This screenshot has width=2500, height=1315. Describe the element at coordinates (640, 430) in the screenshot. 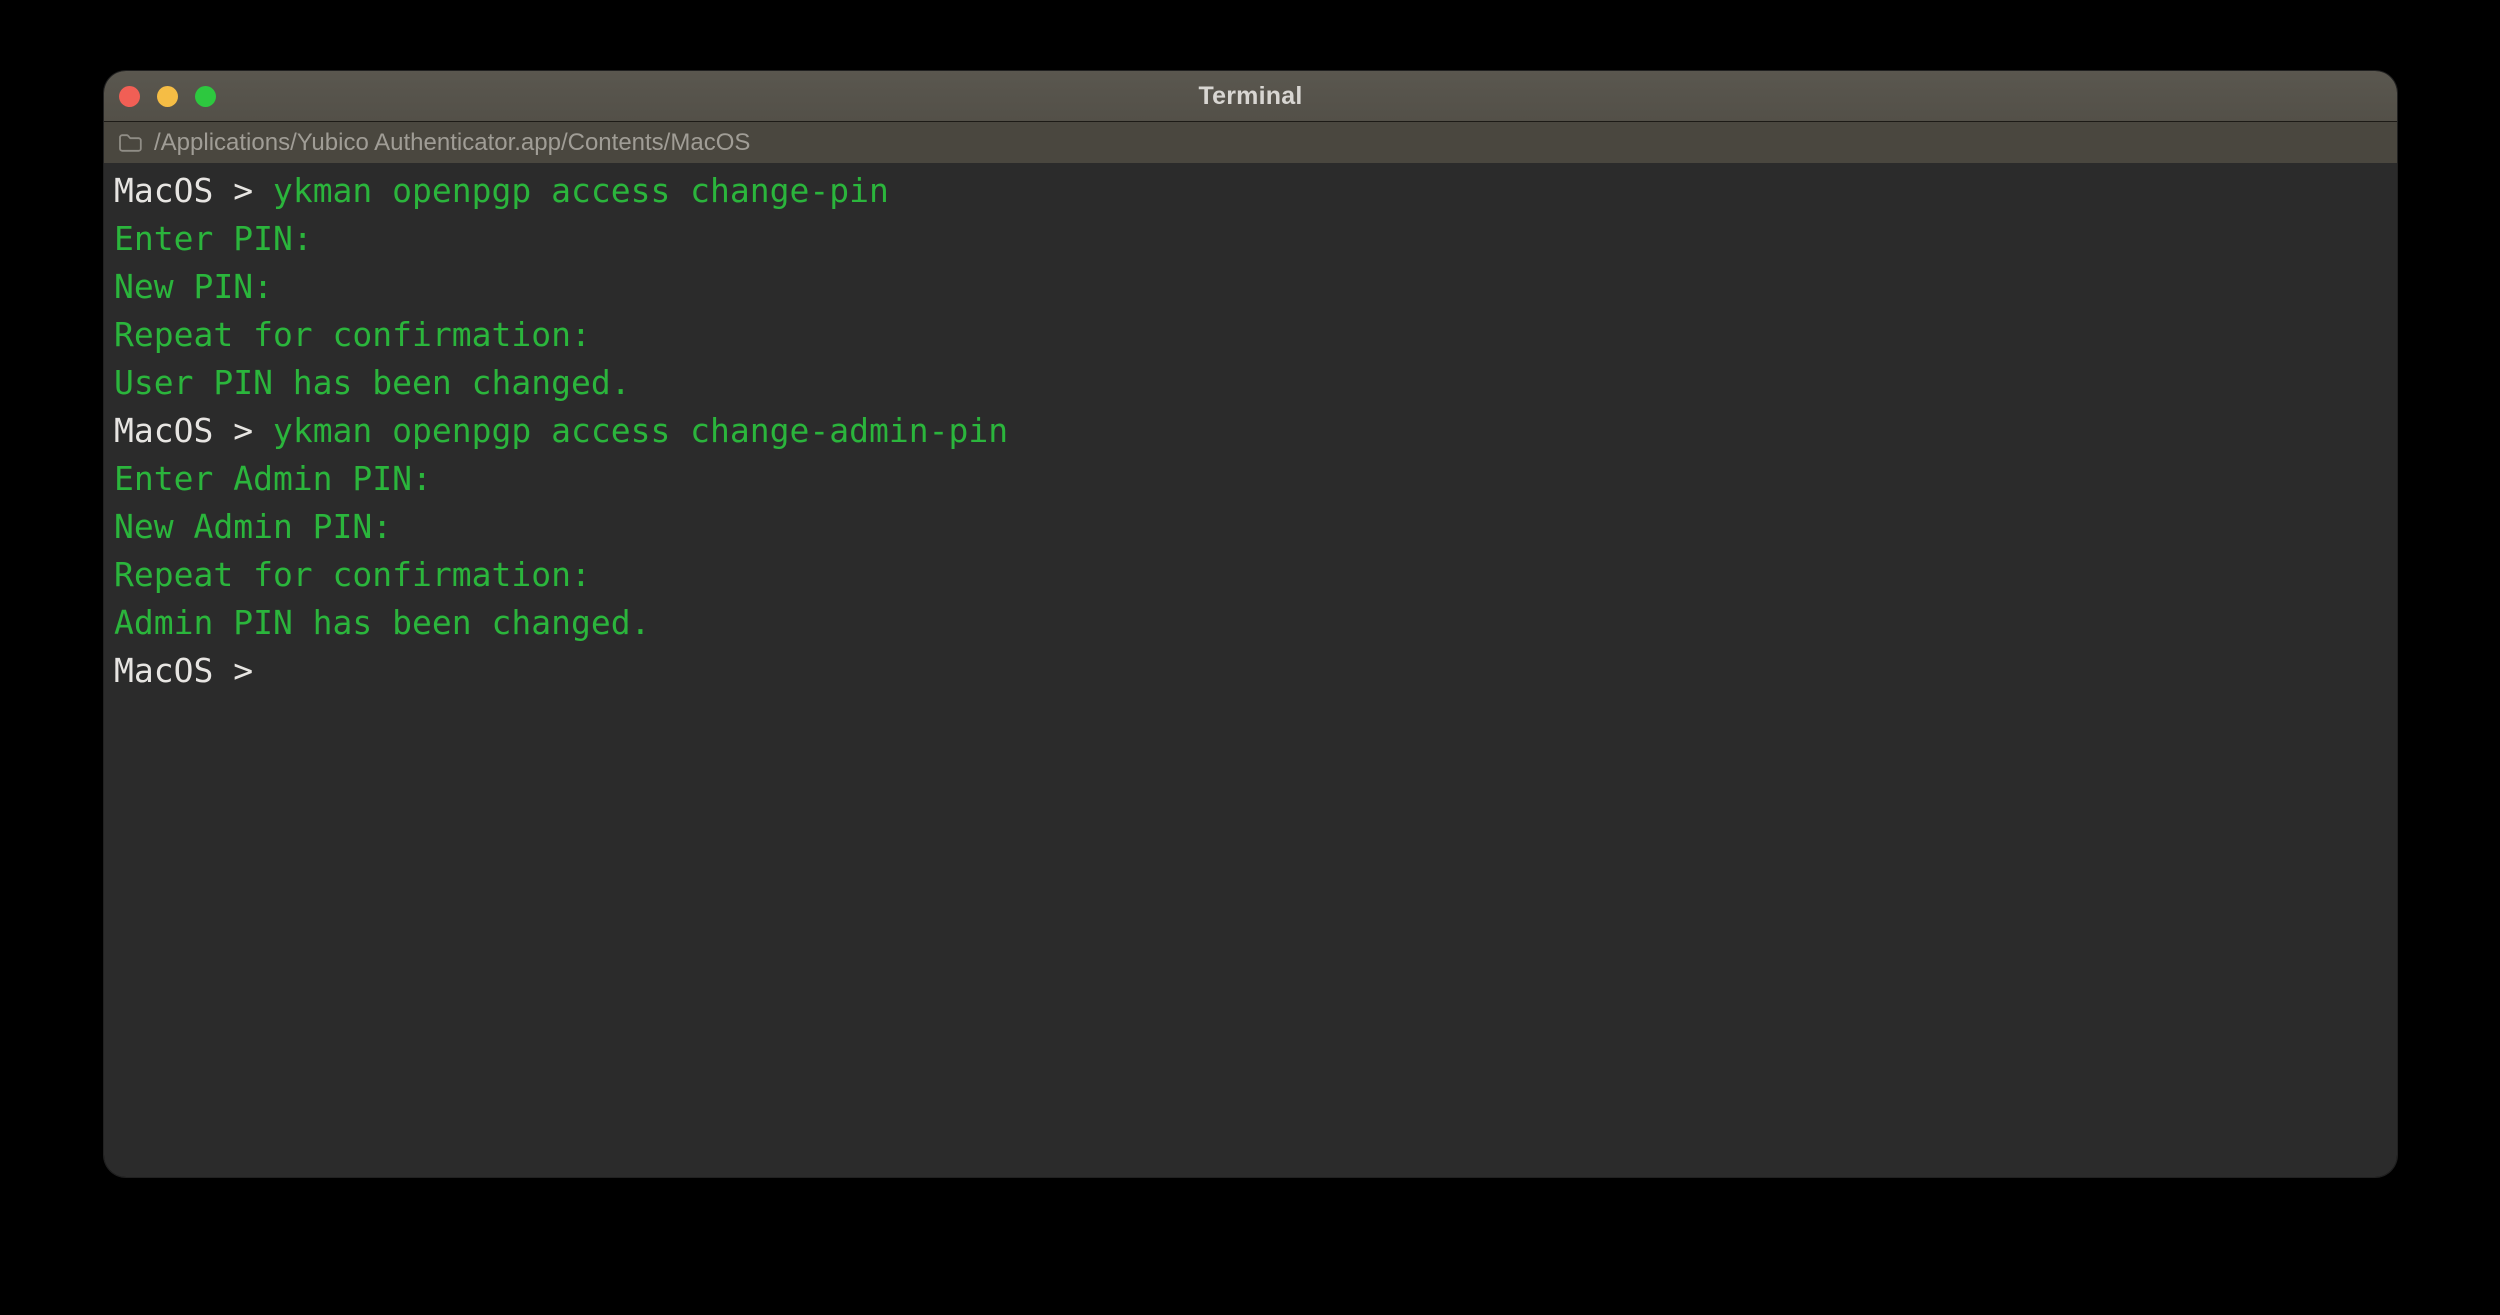

I see `command-text: ykman openpgp access change-admin-pin` at that location.